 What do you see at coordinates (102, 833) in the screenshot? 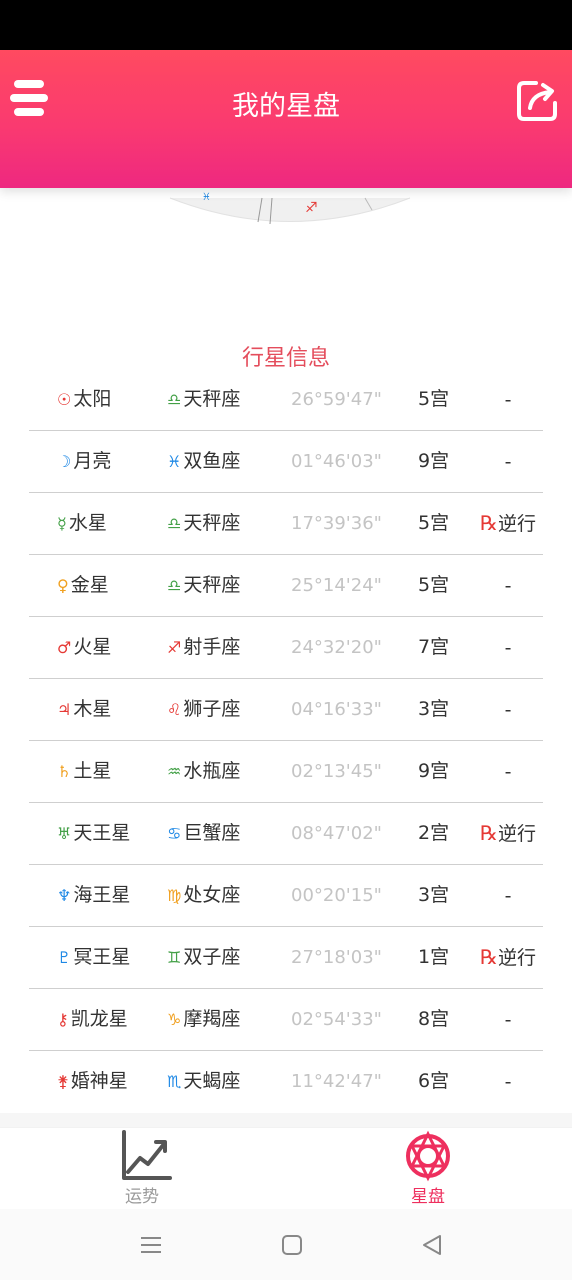
I see `planet-name: 天王星` at bounding box center [102, 833].